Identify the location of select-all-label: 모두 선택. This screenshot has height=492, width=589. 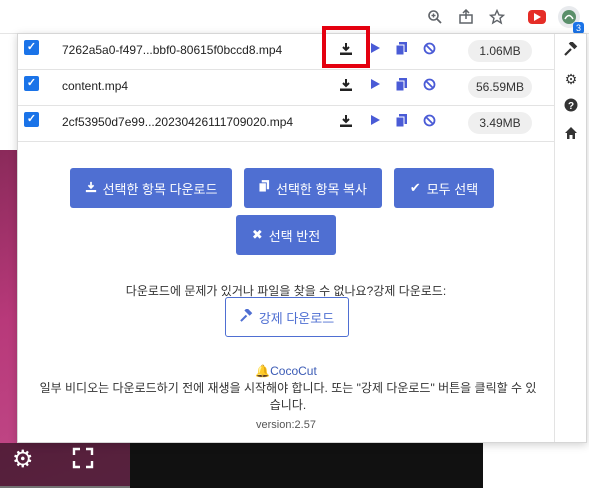
(452, 189).